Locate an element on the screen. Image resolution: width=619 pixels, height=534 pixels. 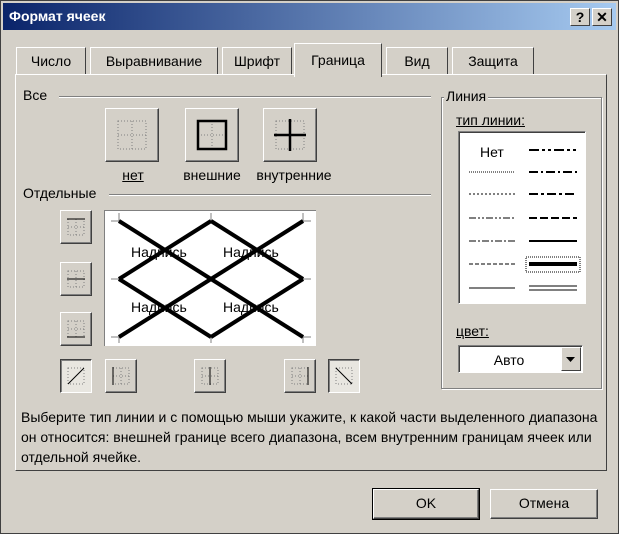
border-left-button is located at coordinates (121, 376).